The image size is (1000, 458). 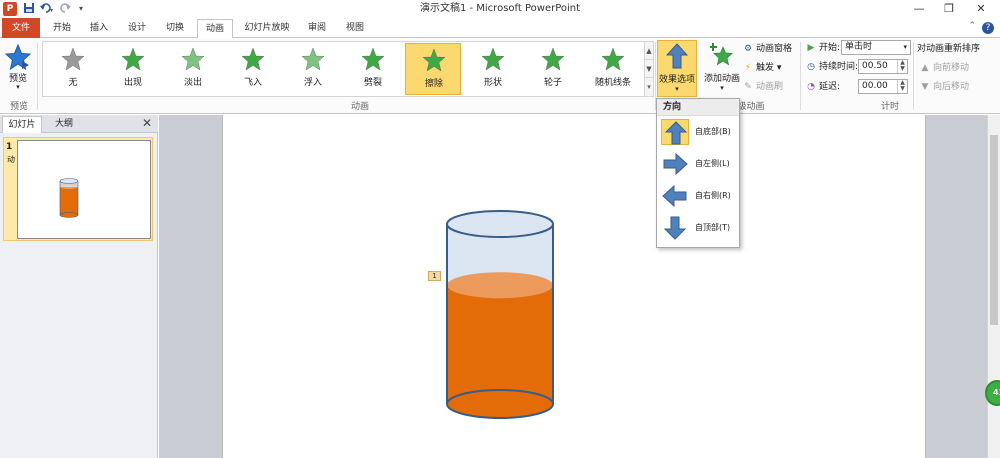 What do you see at coordinates (175, 28) in the screenshot?
I see `tab-transitions: 切换` at bounding box center [175, 28].